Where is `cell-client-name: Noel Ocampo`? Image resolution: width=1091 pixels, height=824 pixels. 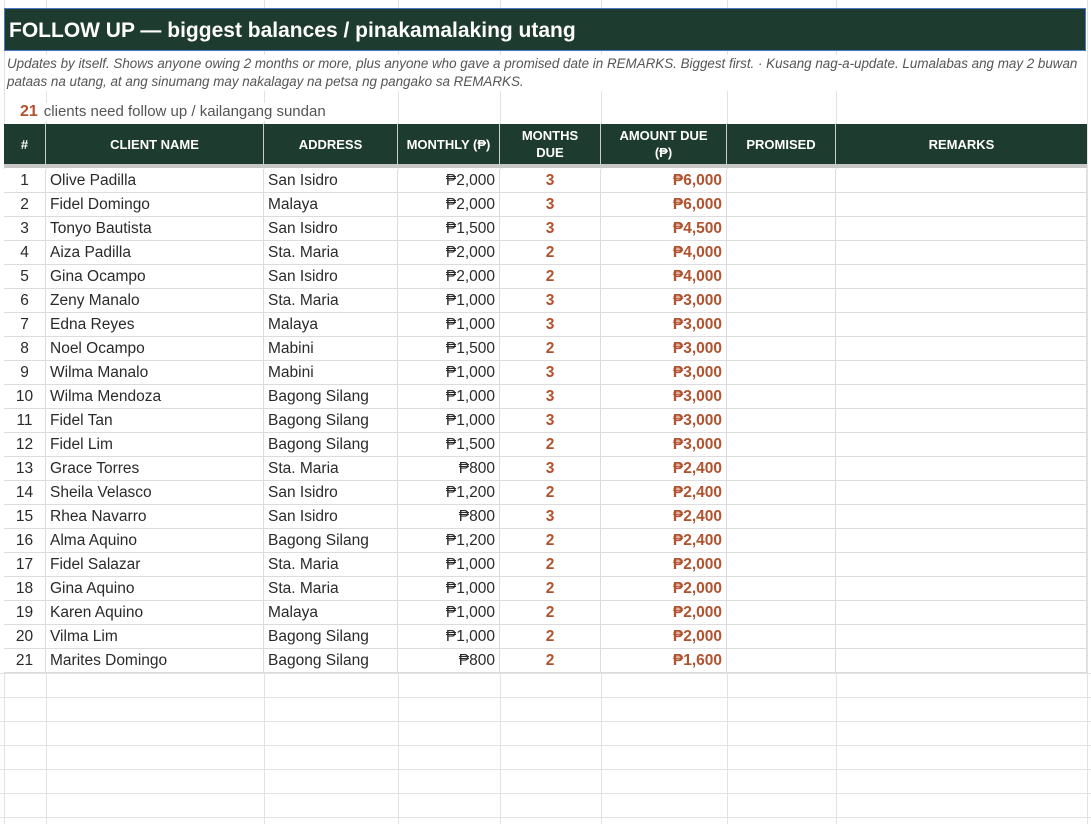 cell-client-name: Noel Ocampo is located at coordinates (155, 349).